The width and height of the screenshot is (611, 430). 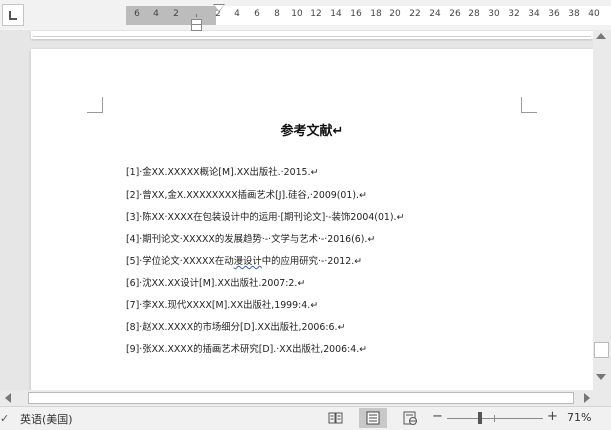 I want to click on horizontal-scrollbar, so click(x=305, y=398).